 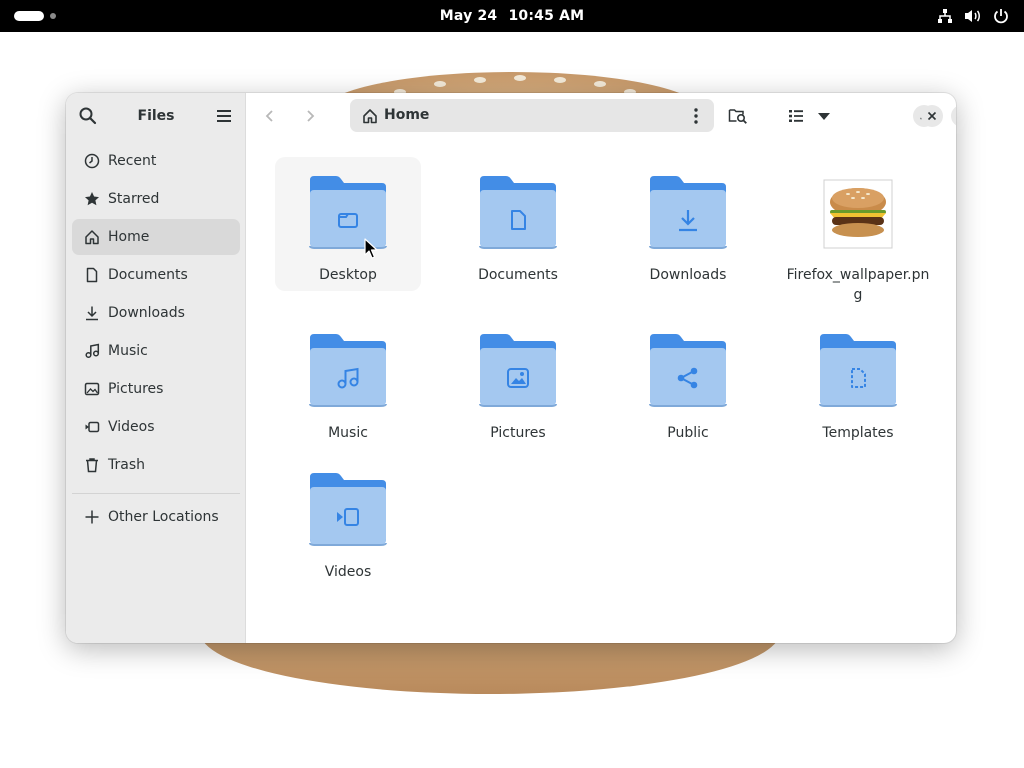 I want to click on folder-item: Documents, so click(x=518, y=224).